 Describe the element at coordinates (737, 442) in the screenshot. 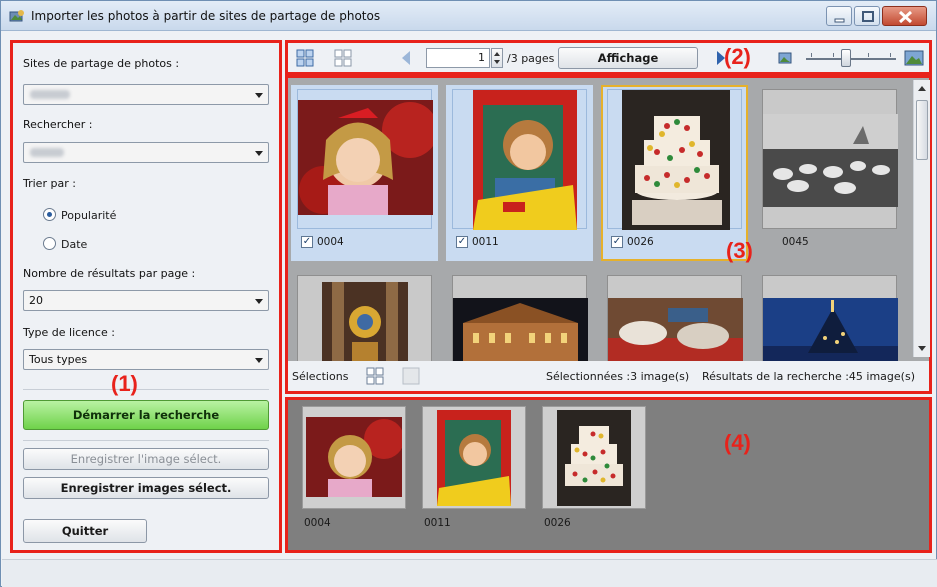

I see `callout-4: (4)` at that location.